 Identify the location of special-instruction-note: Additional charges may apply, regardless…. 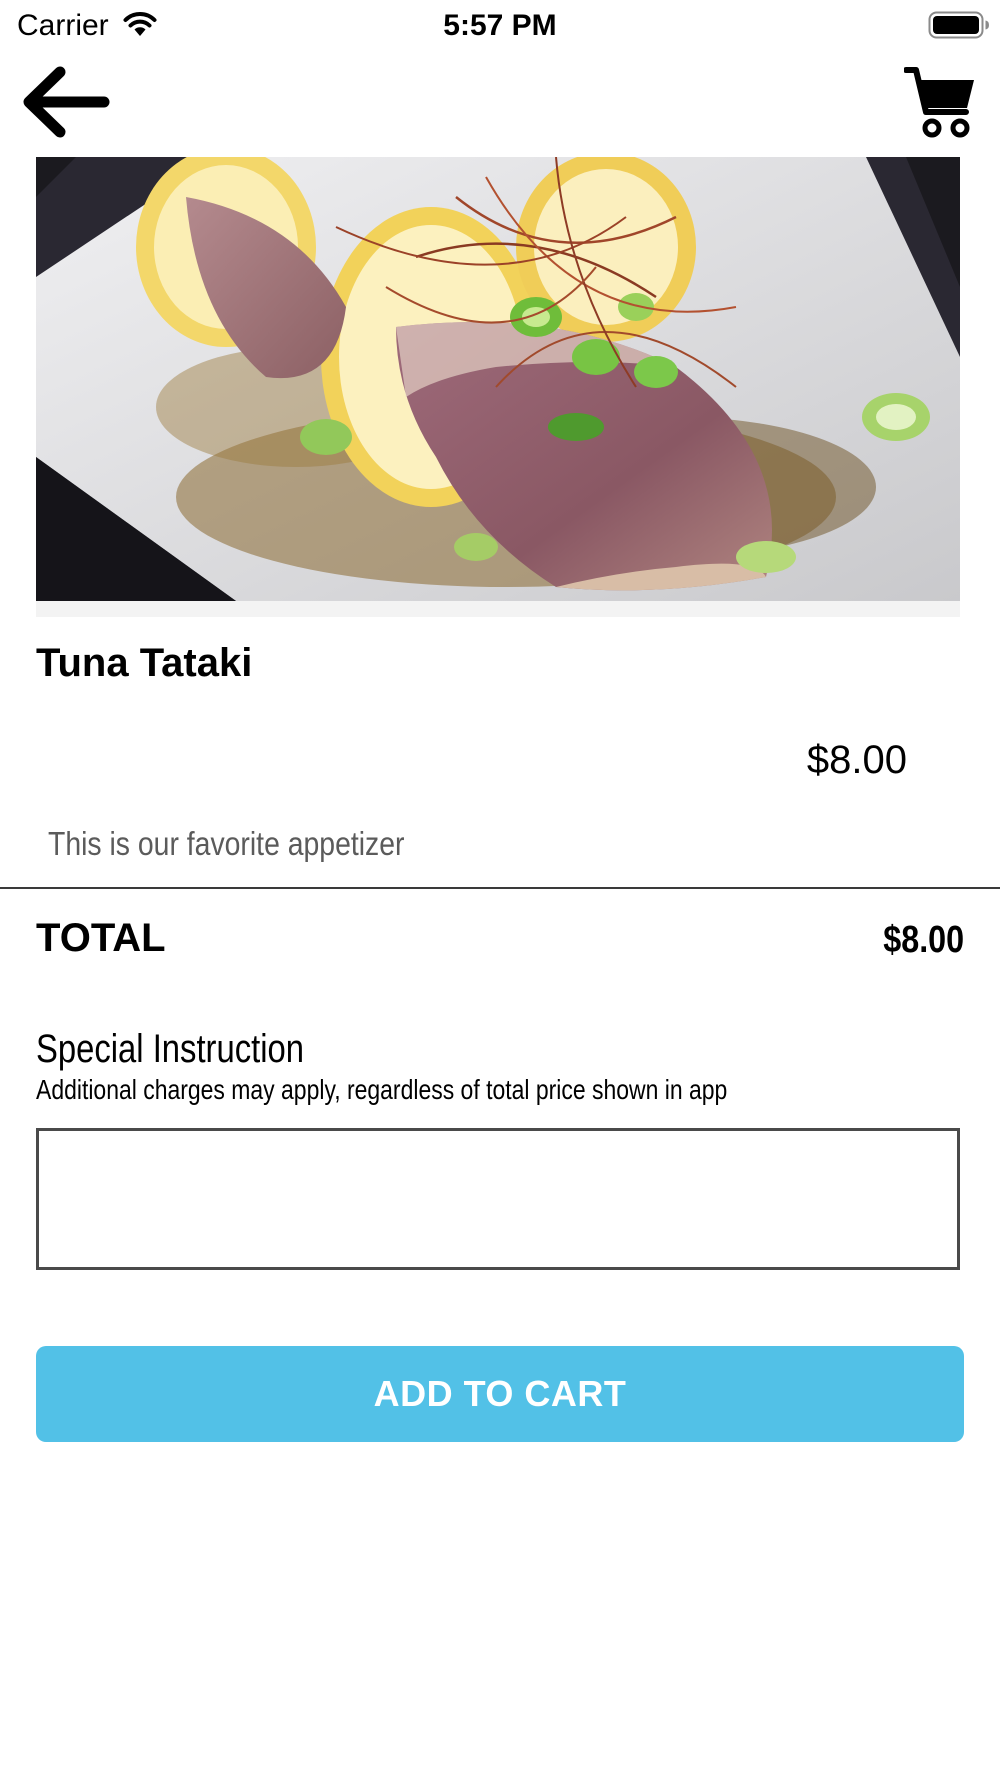
(382, 1089).